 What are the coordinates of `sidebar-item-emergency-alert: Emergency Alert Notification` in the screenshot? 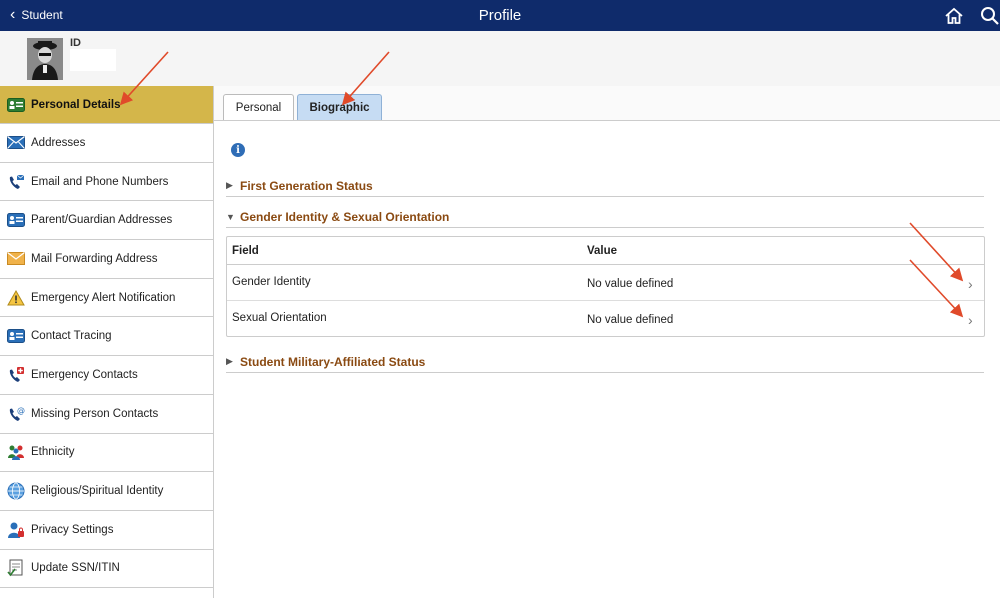 It's located at (106, 298).